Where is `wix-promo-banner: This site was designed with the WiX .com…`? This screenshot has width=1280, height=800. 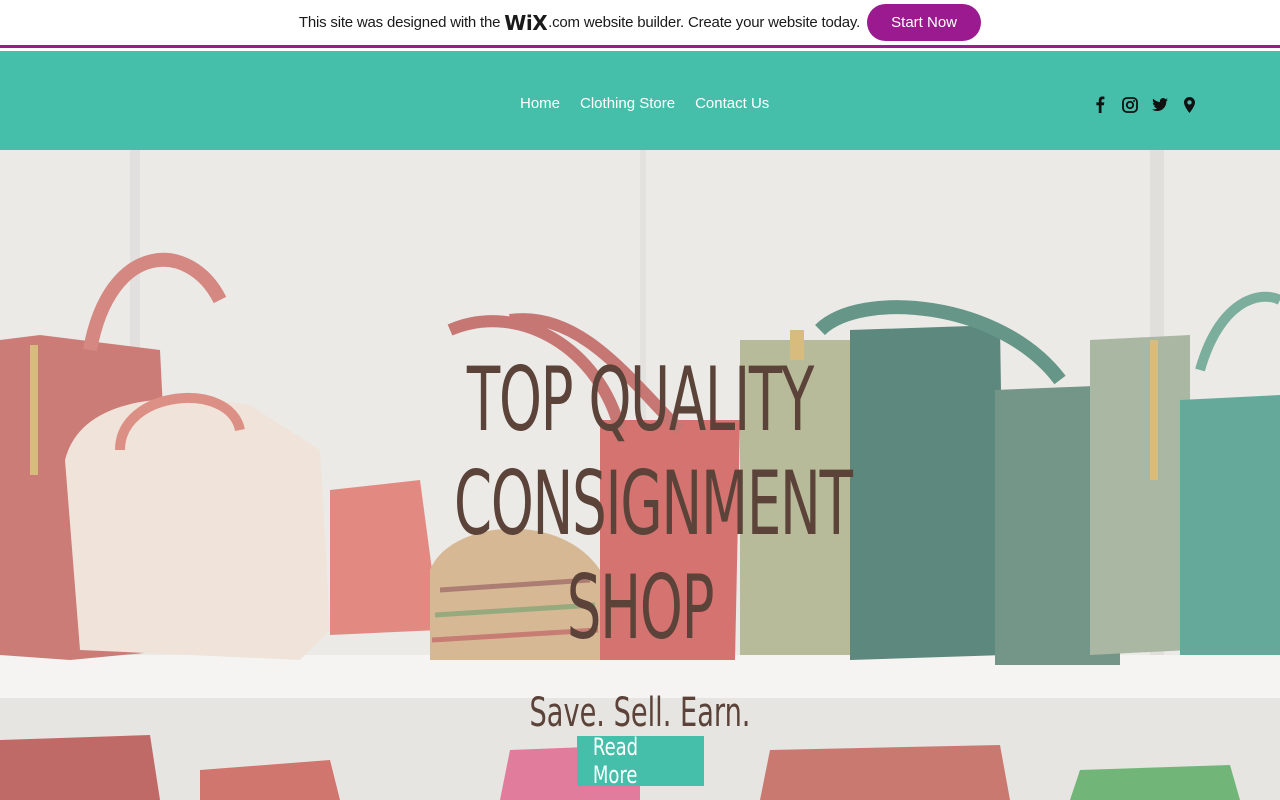 wix-promo-banner: This site was designed with the WiX .com… is located at coordinates (640, 24).